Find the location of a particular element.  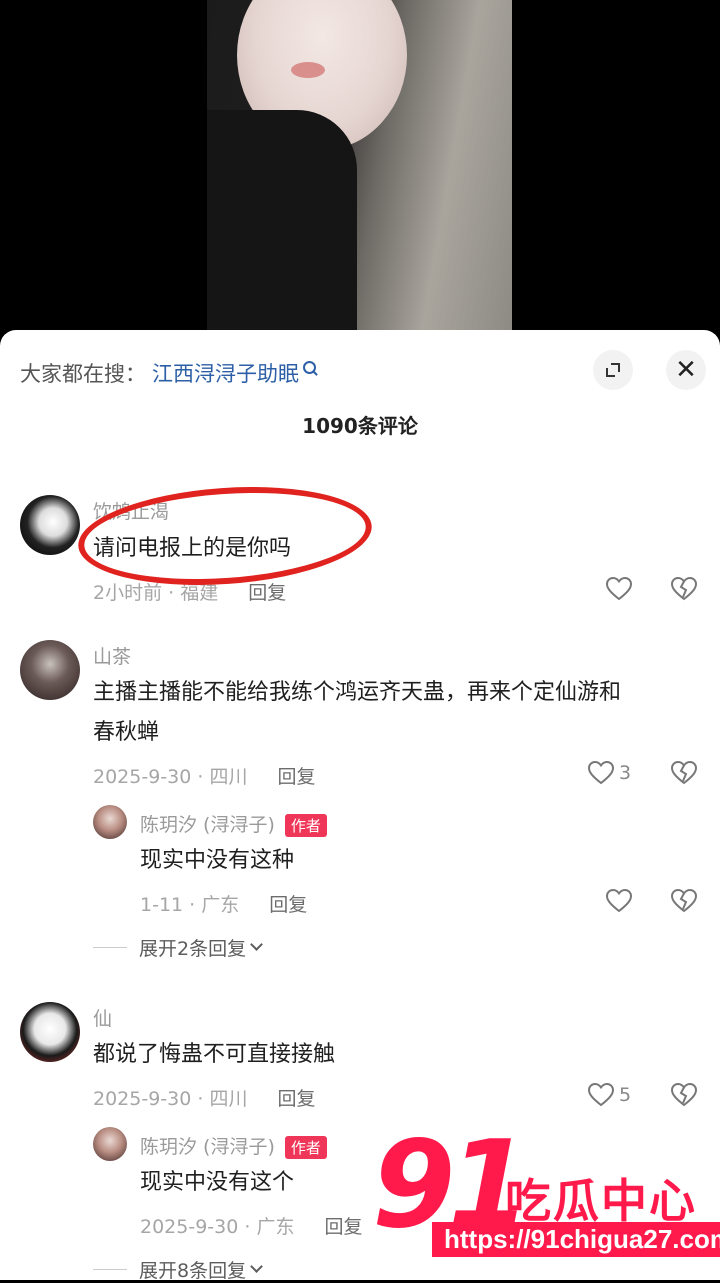

search-icon is located at coordinates (309, 367).